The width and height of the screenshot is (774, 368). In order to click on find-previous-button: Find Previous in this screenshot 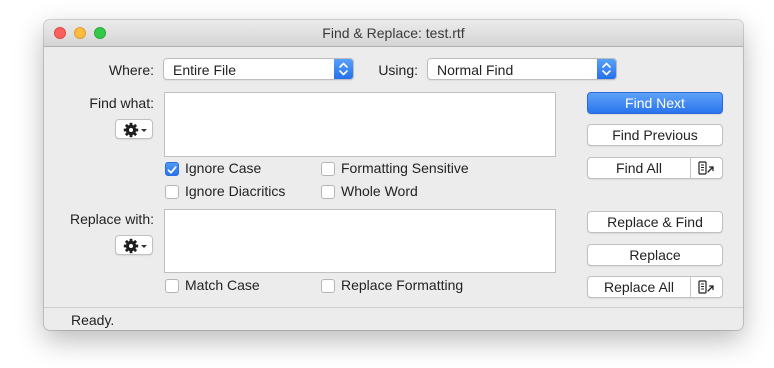, I will do `click(655, 135)`.